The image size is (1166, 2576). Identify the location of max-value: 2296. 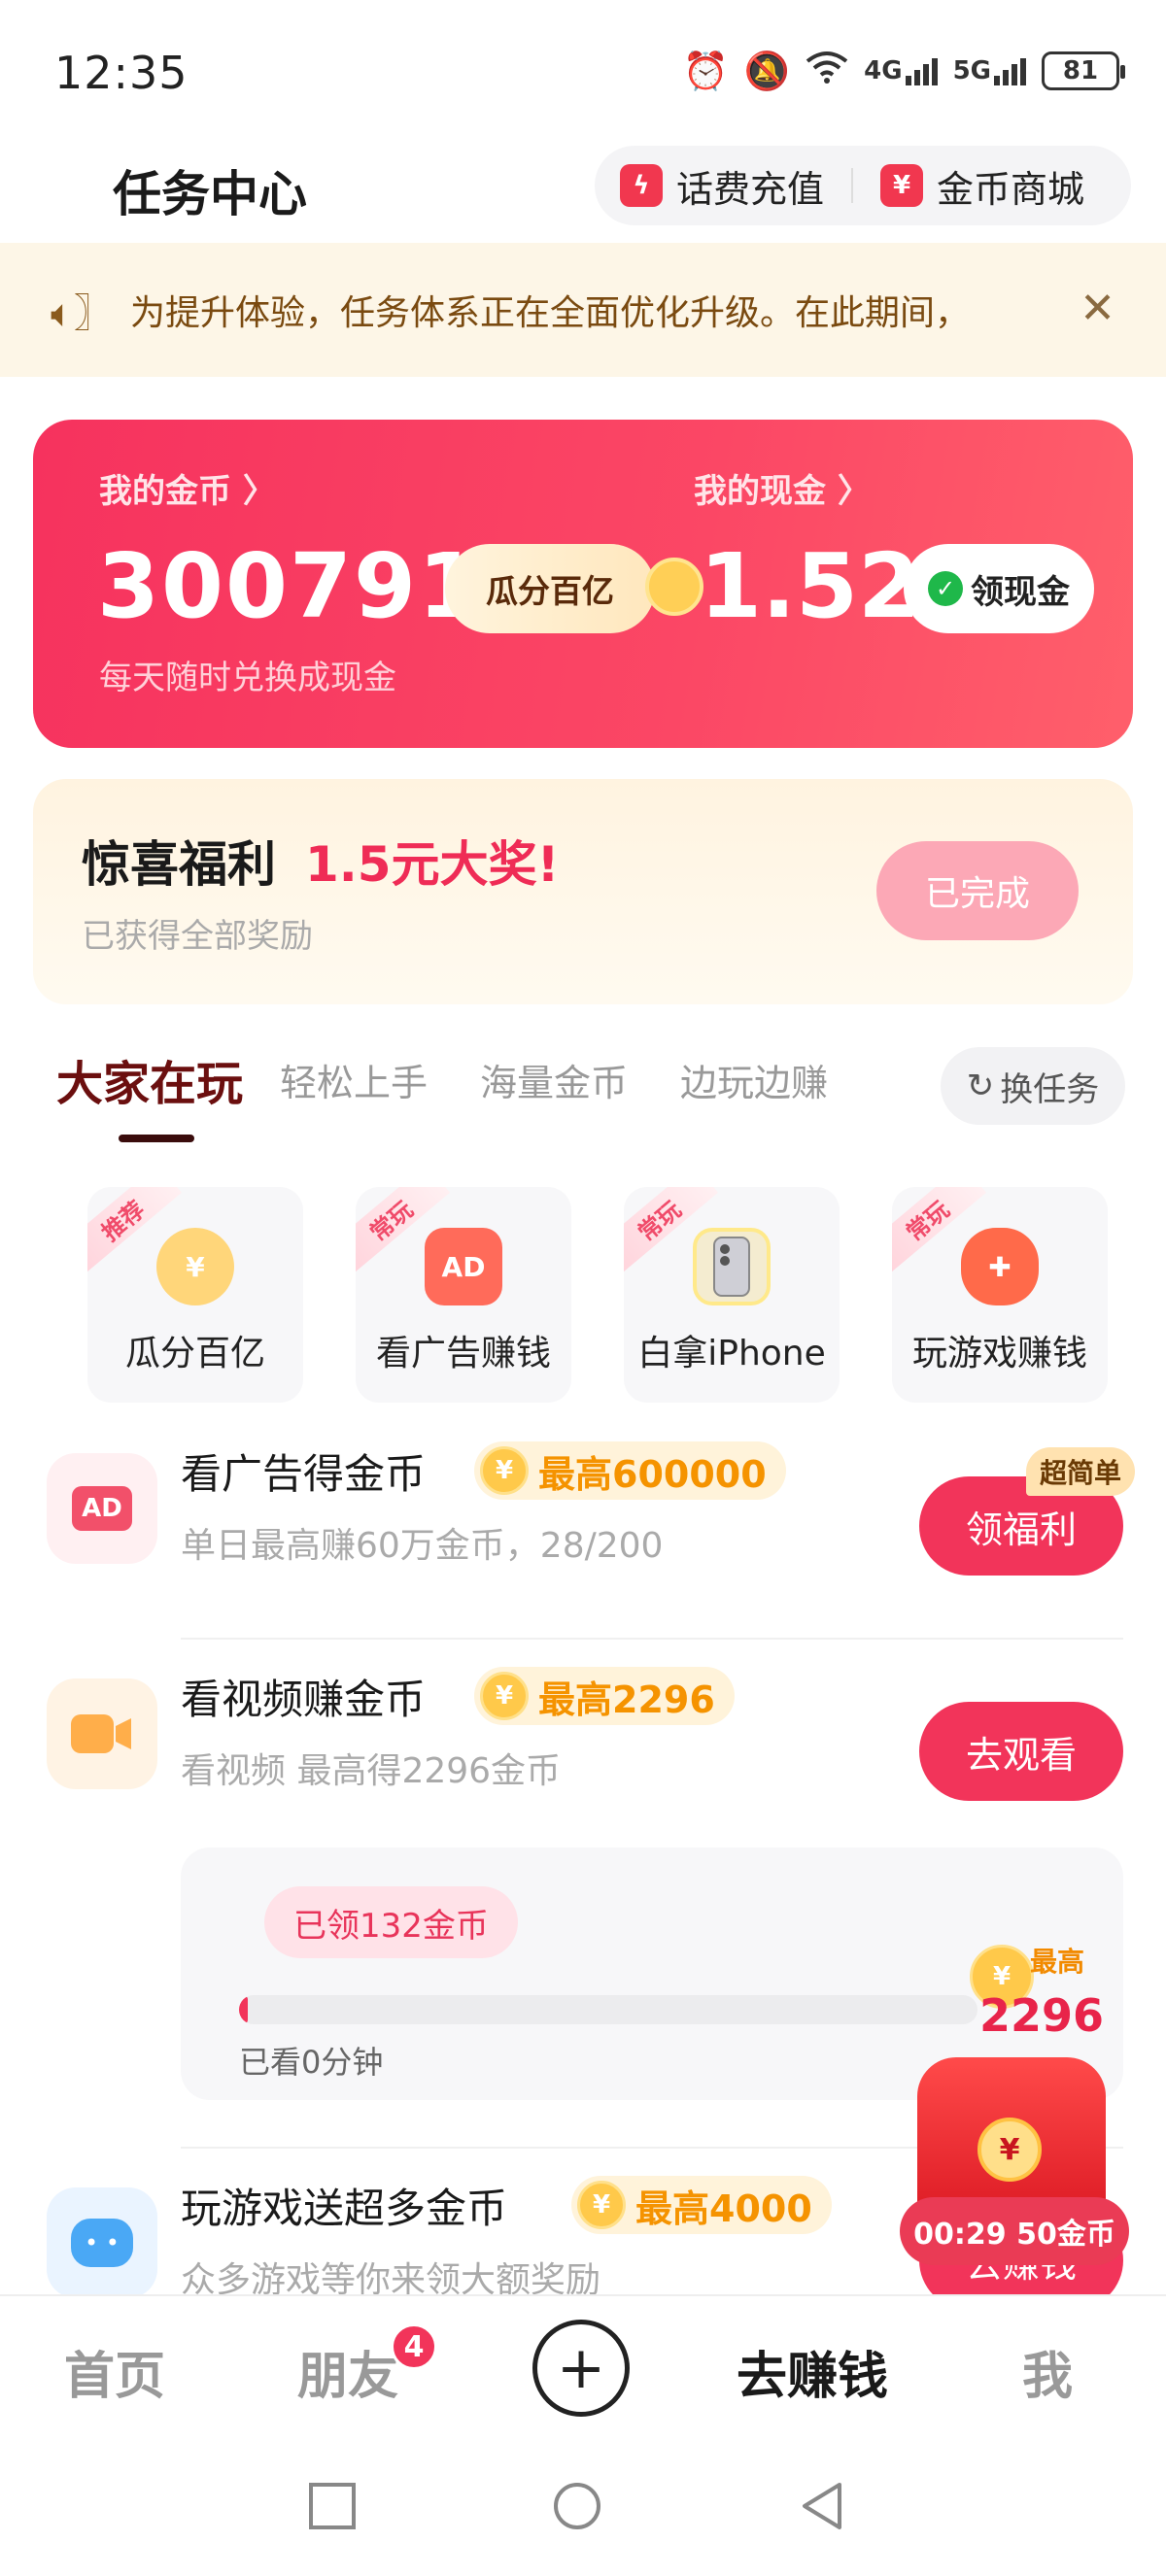
(1041, 2016).